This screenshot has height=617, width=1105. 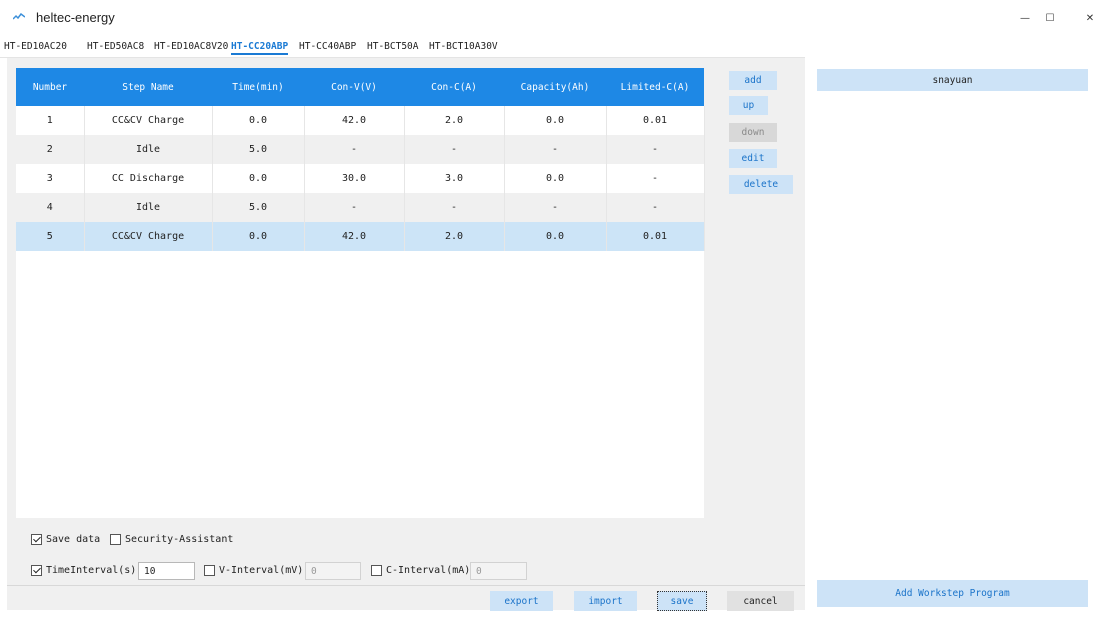 What do you see at coordinates (91, 570) in the screenshot?
I see `time-interval-label: TimeInterval(s)` at bounding box center [91, 570].